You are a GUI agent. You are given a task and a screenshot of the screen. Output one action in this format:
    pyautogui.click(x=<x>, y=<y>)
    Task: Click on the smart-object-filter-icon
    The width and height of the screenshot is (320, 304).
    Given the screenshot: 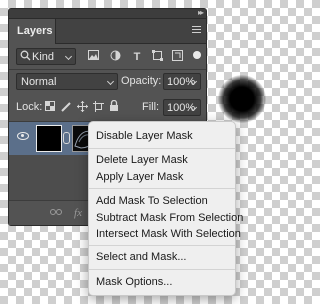 What is the action you would take?
    pyautogui.click(x=177, y=57)
    